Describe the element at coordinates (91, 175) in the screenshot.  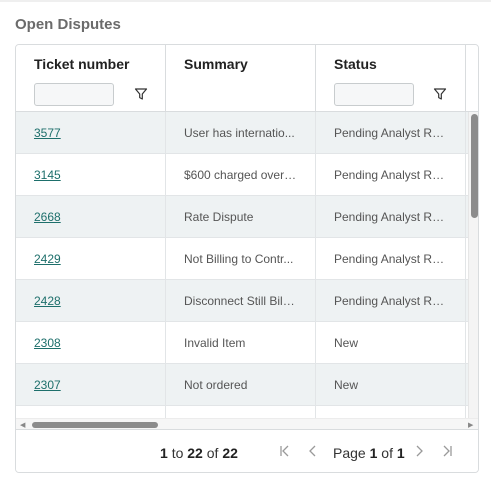
I see `ticket-number-cell: 3145` at that location.